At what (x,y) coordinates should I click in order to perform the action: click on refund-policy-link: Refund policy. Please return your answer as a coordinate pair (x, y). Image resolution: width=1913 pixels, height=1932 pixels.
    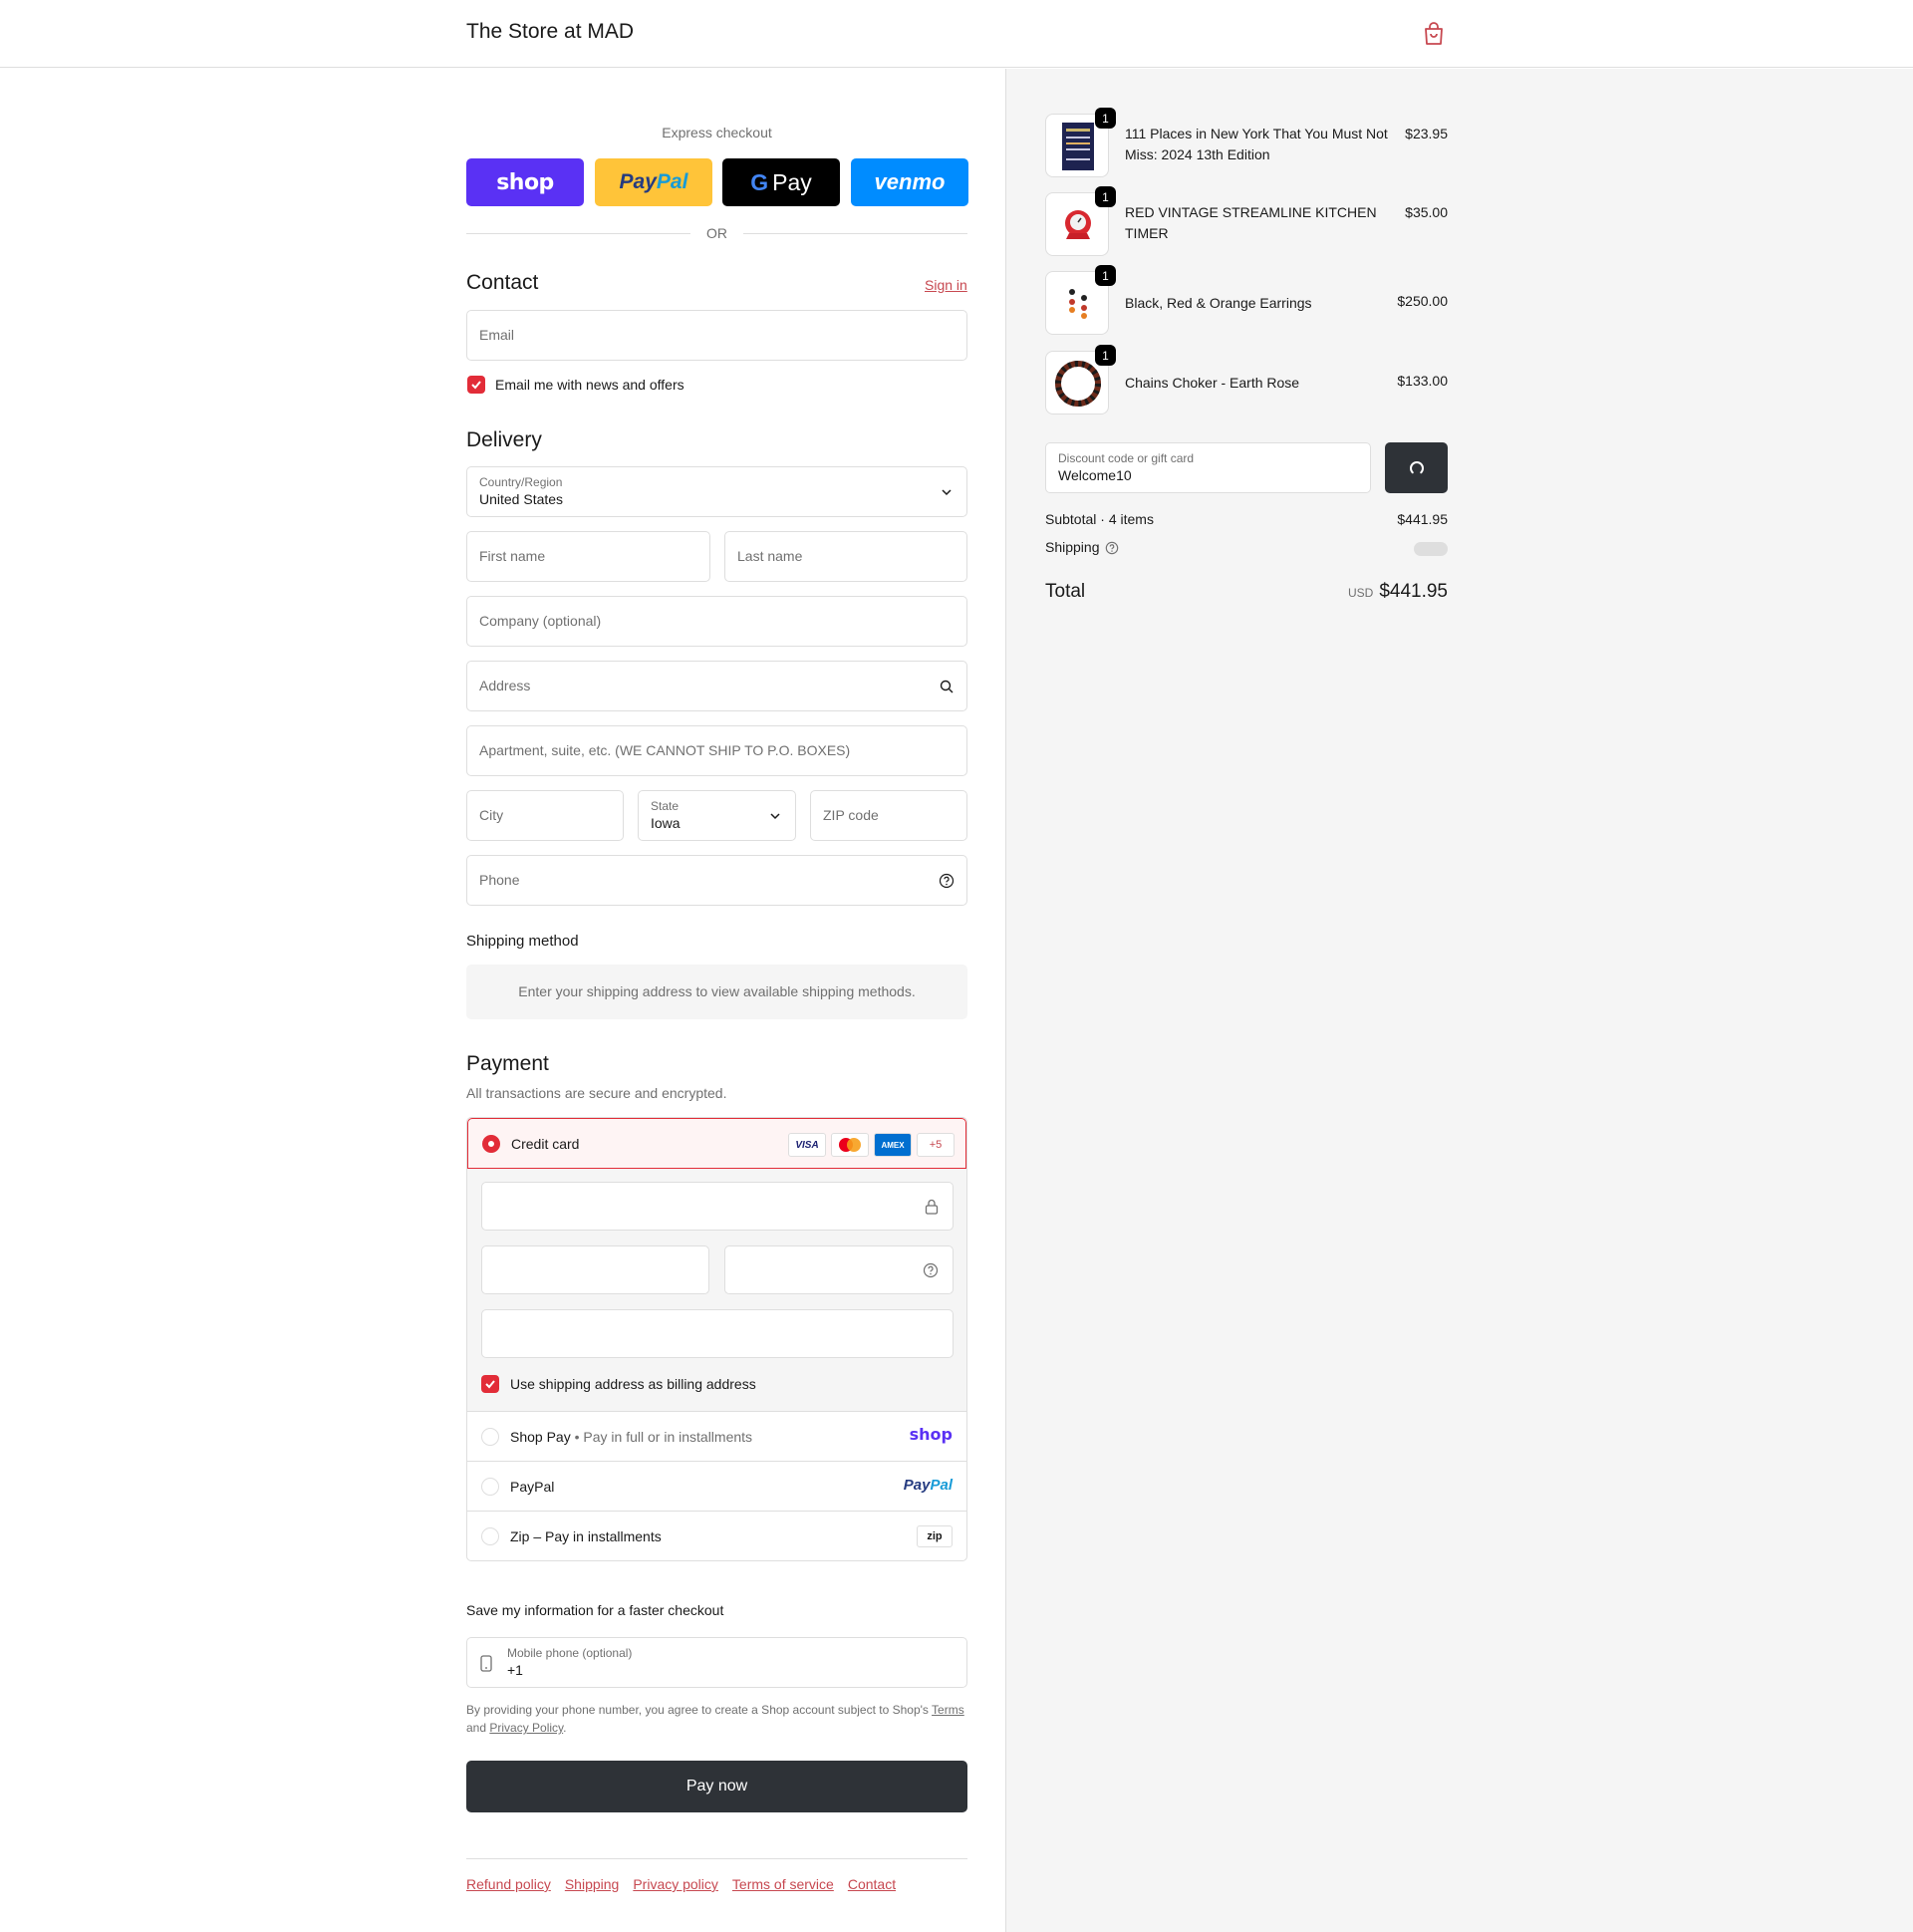
    Looking at the image, I should click on (508, 1884).